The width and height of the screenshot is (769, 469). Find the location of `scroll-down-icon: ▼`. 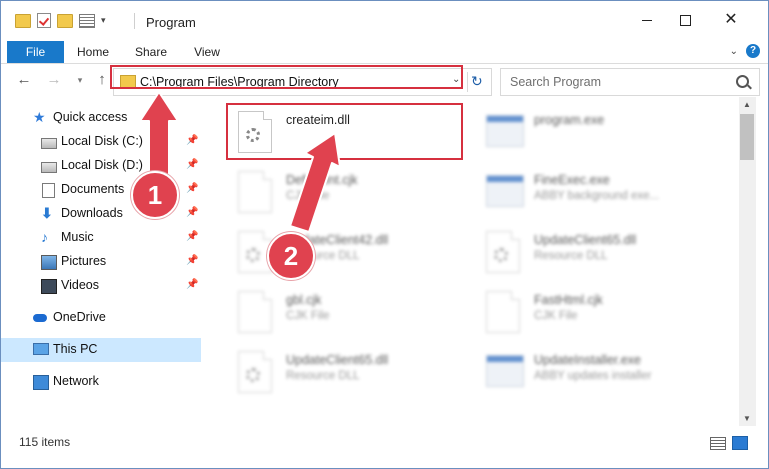

scroll-down-icon: ▼ is located at coordinates (747, 418).